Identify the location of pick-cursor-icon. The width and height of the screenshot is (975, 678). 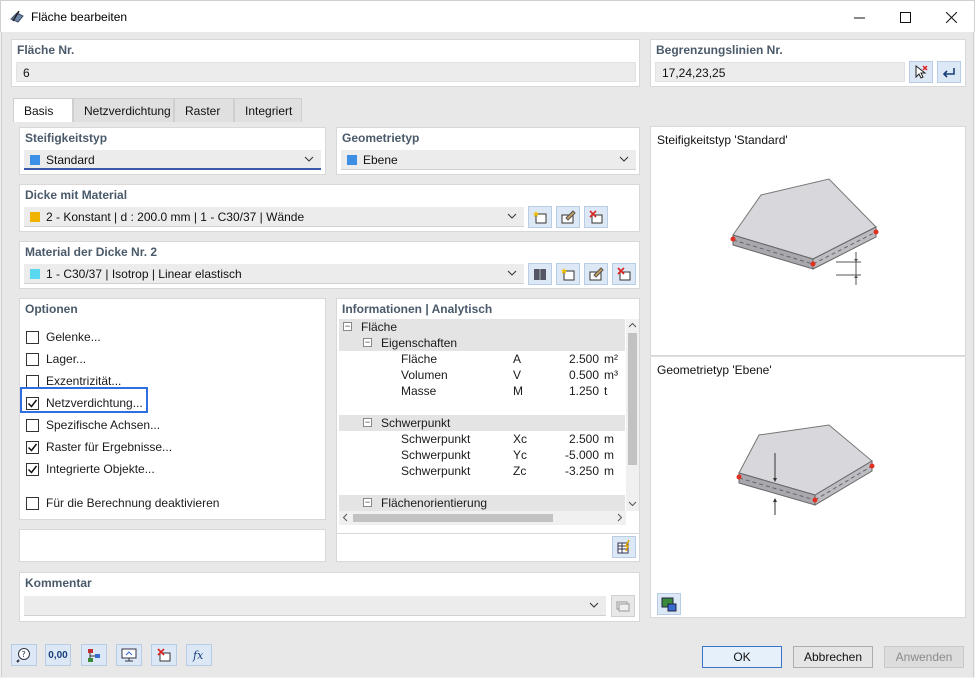
(921, 71).